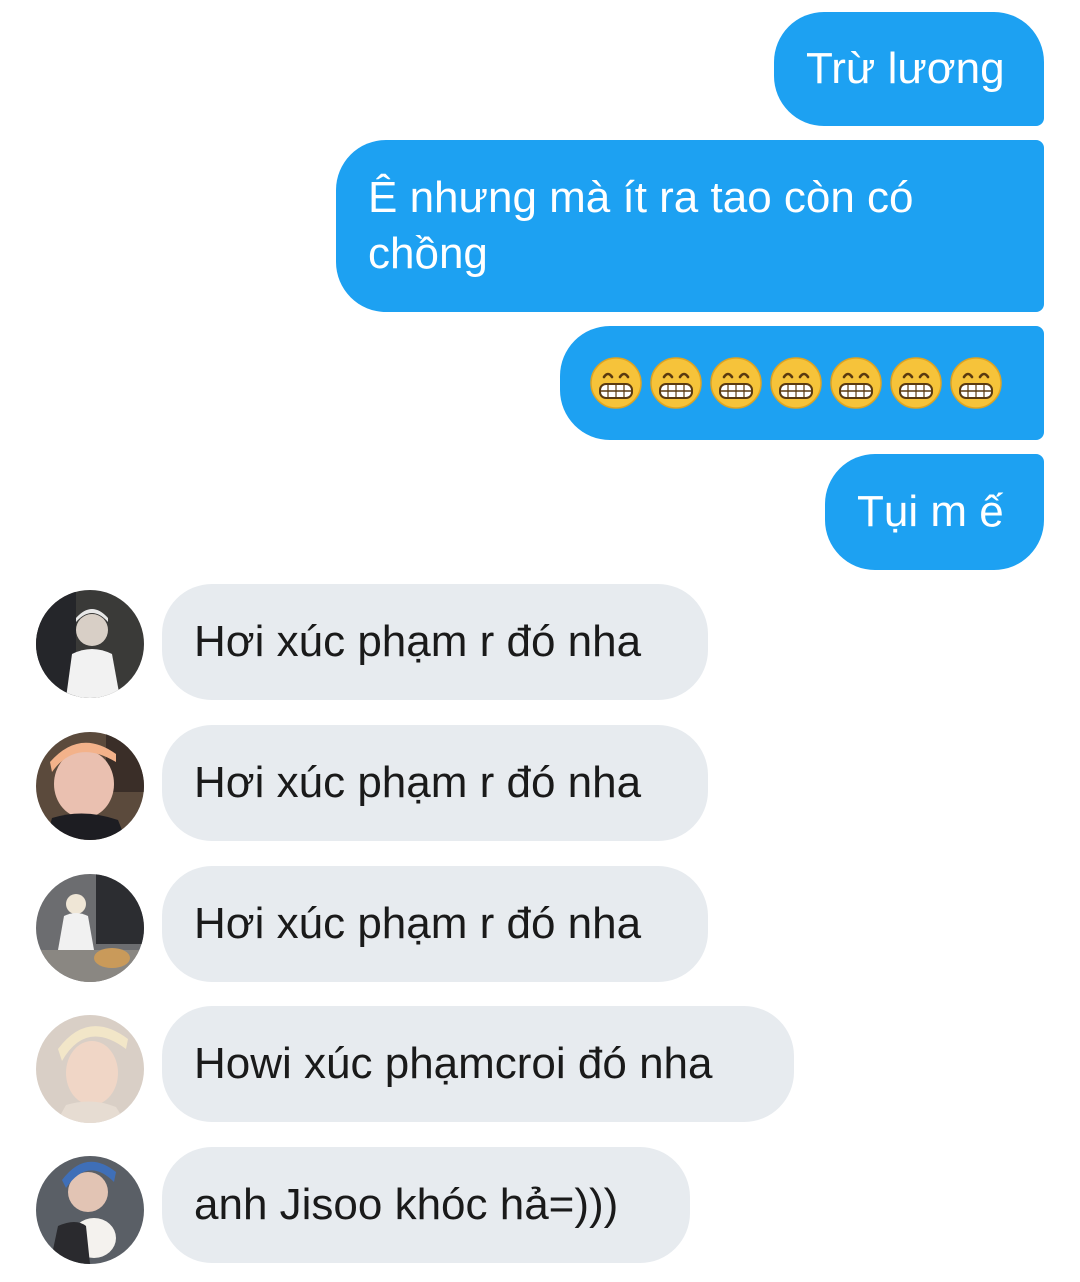 The width and height of the screenshot is (1080, 1282). Describe the element at coordinates (641, 225) in the screenshot. I see `message-text: Ê nhưng mà ít ra tao còn có chồng` at that location.